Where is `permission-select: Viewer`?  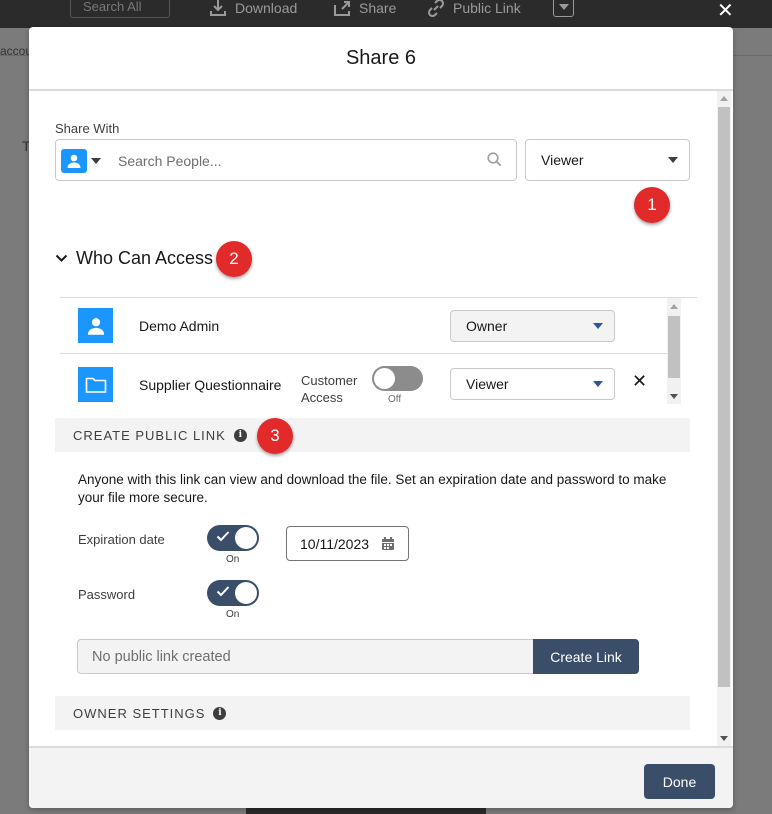 permission-select: Viewer is located at coordinates (607, 160).